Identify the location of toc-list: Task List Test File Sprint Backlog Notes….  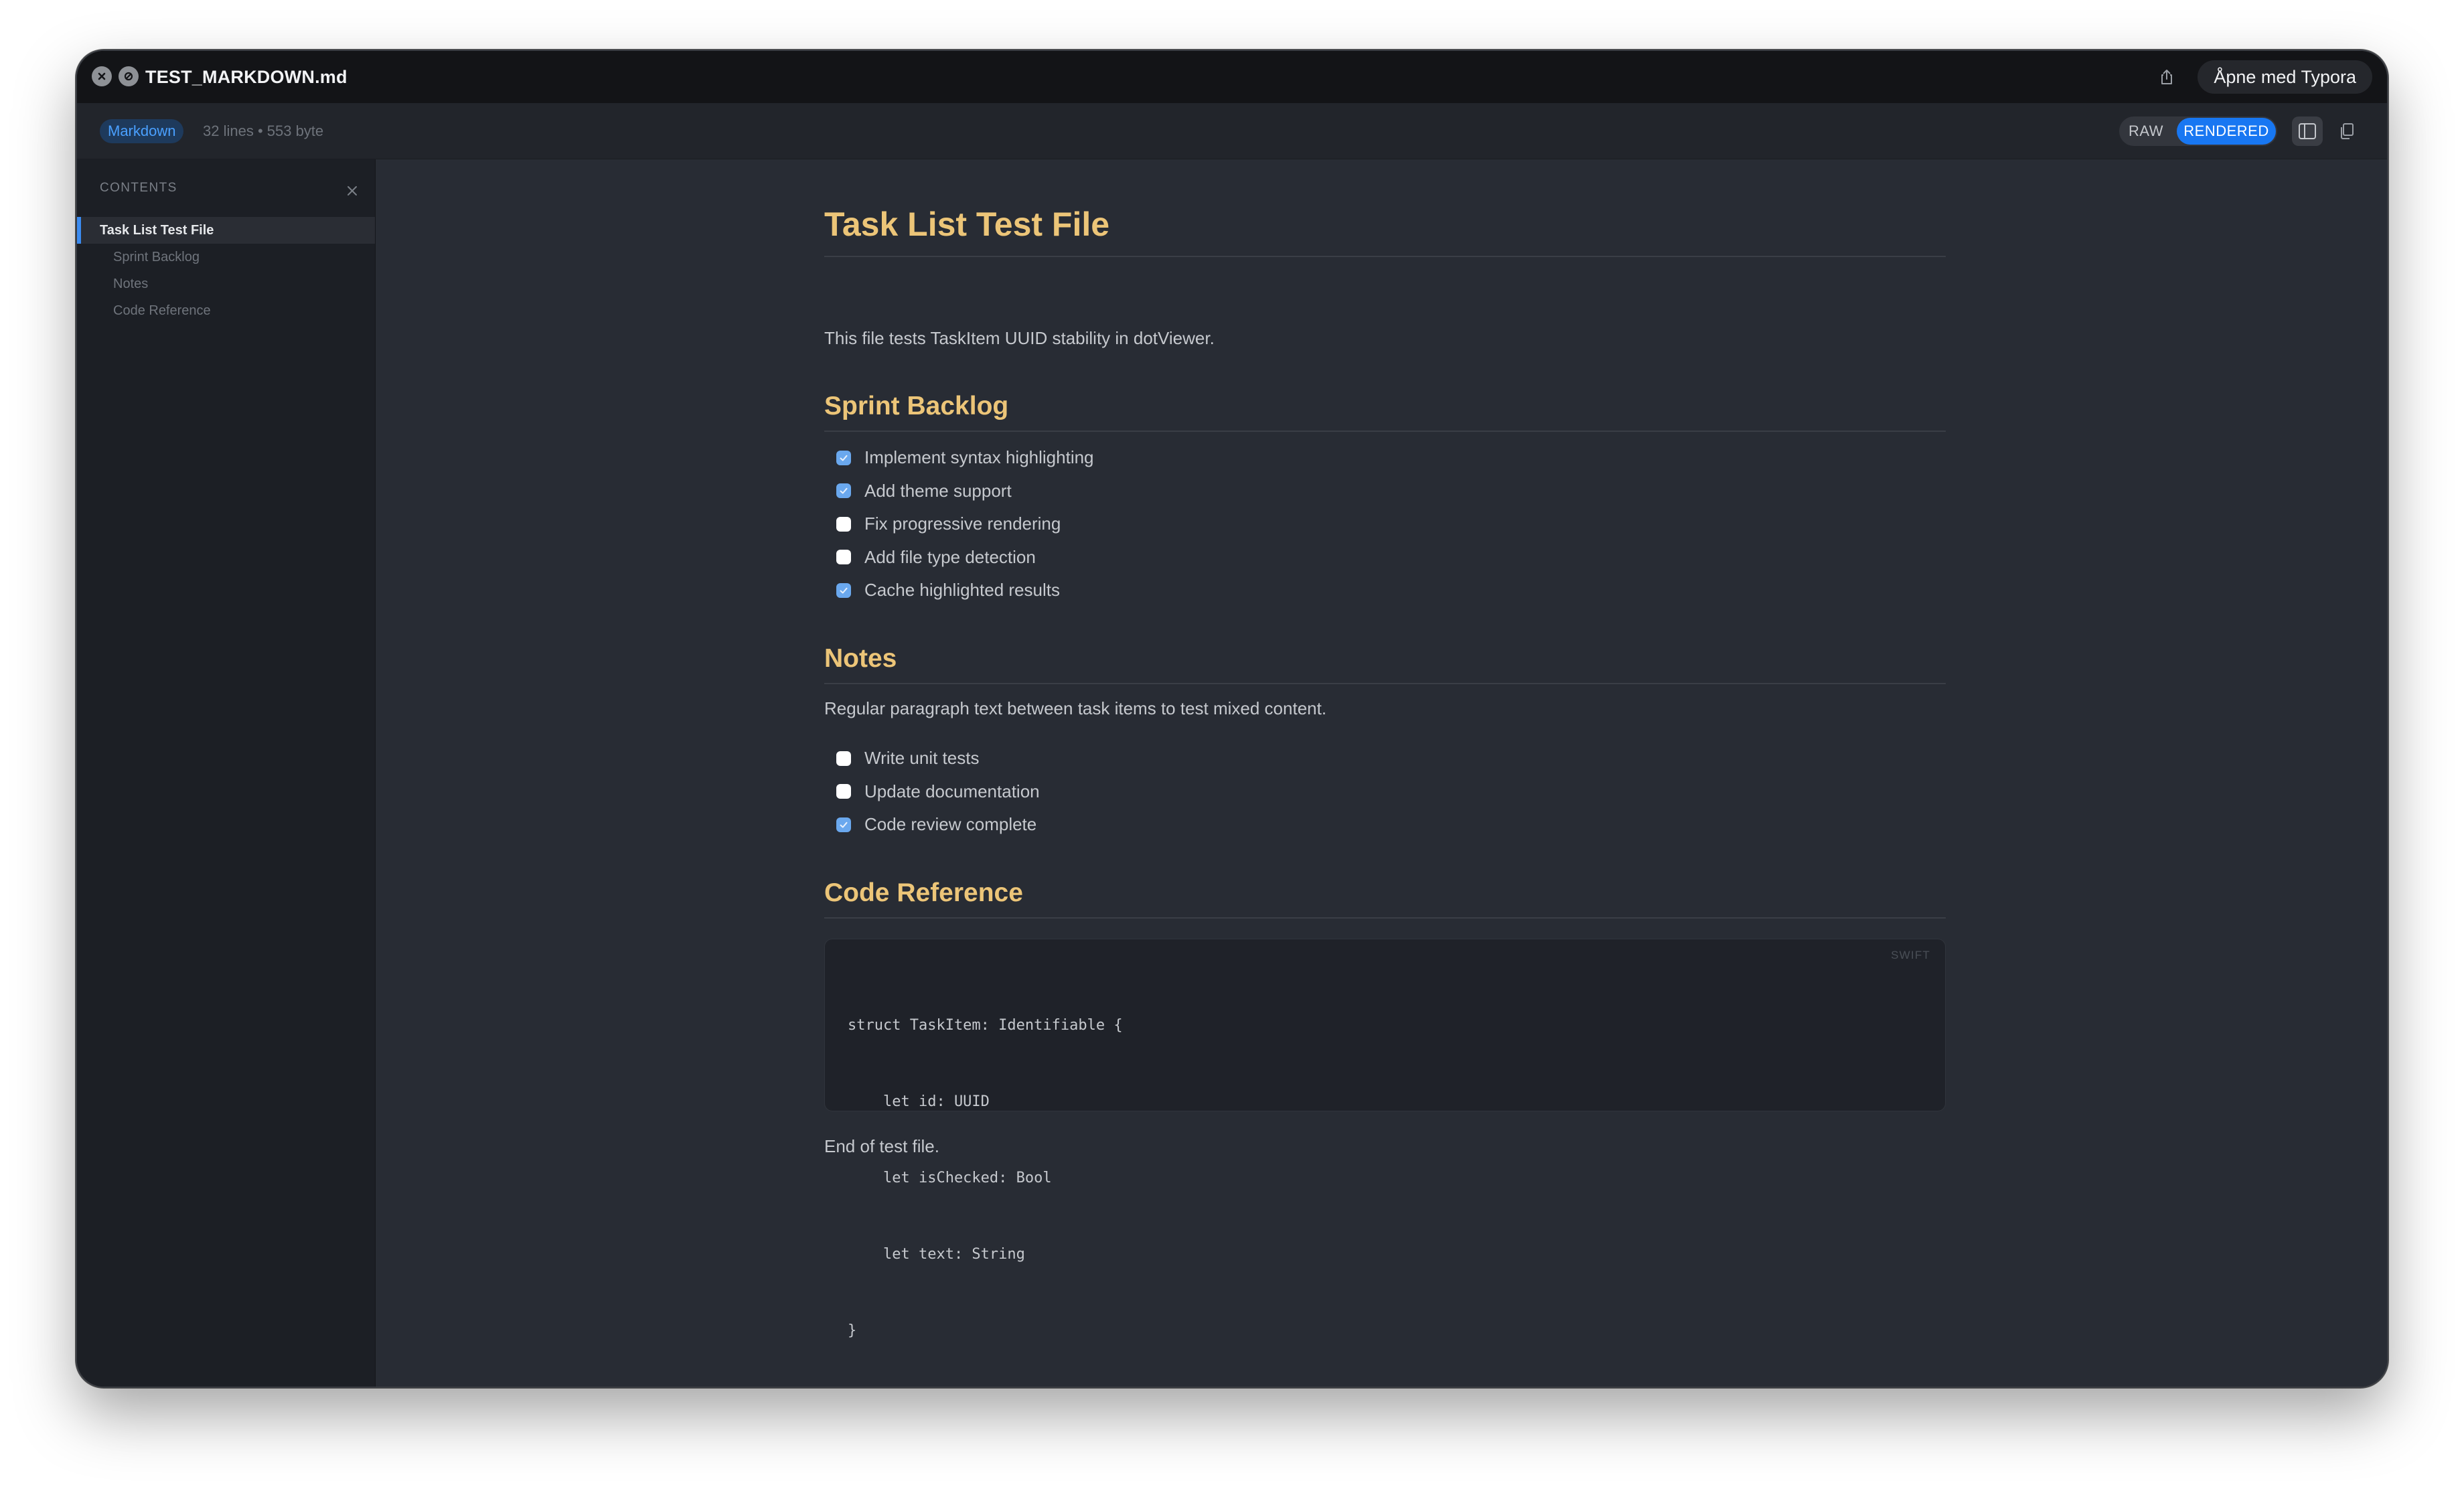
(226, 270).